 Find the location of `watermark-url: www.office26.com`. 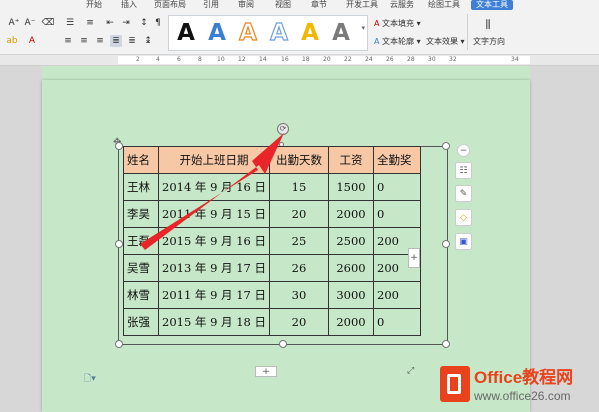

watermark-url: www.office26.com is located at coordinates (522, 396).